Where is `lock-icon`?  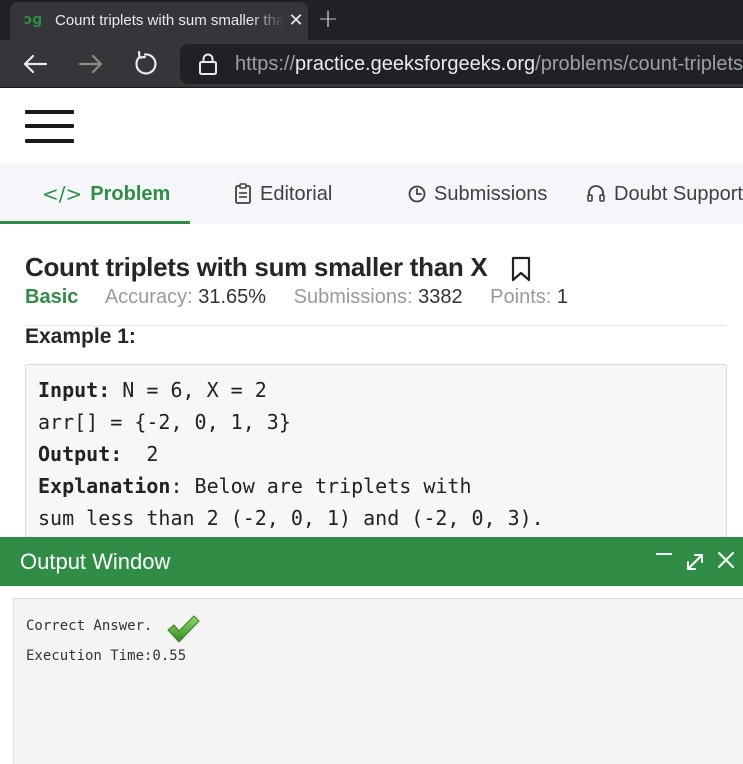 lock-icon is located at coordinates (208, 64).